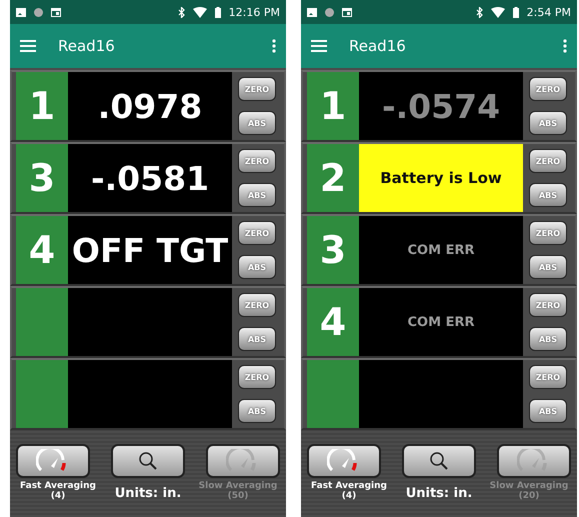  Describe the element at coordinates (150, 106) in the screenshot. I see `reading-display: .0978` at that location.